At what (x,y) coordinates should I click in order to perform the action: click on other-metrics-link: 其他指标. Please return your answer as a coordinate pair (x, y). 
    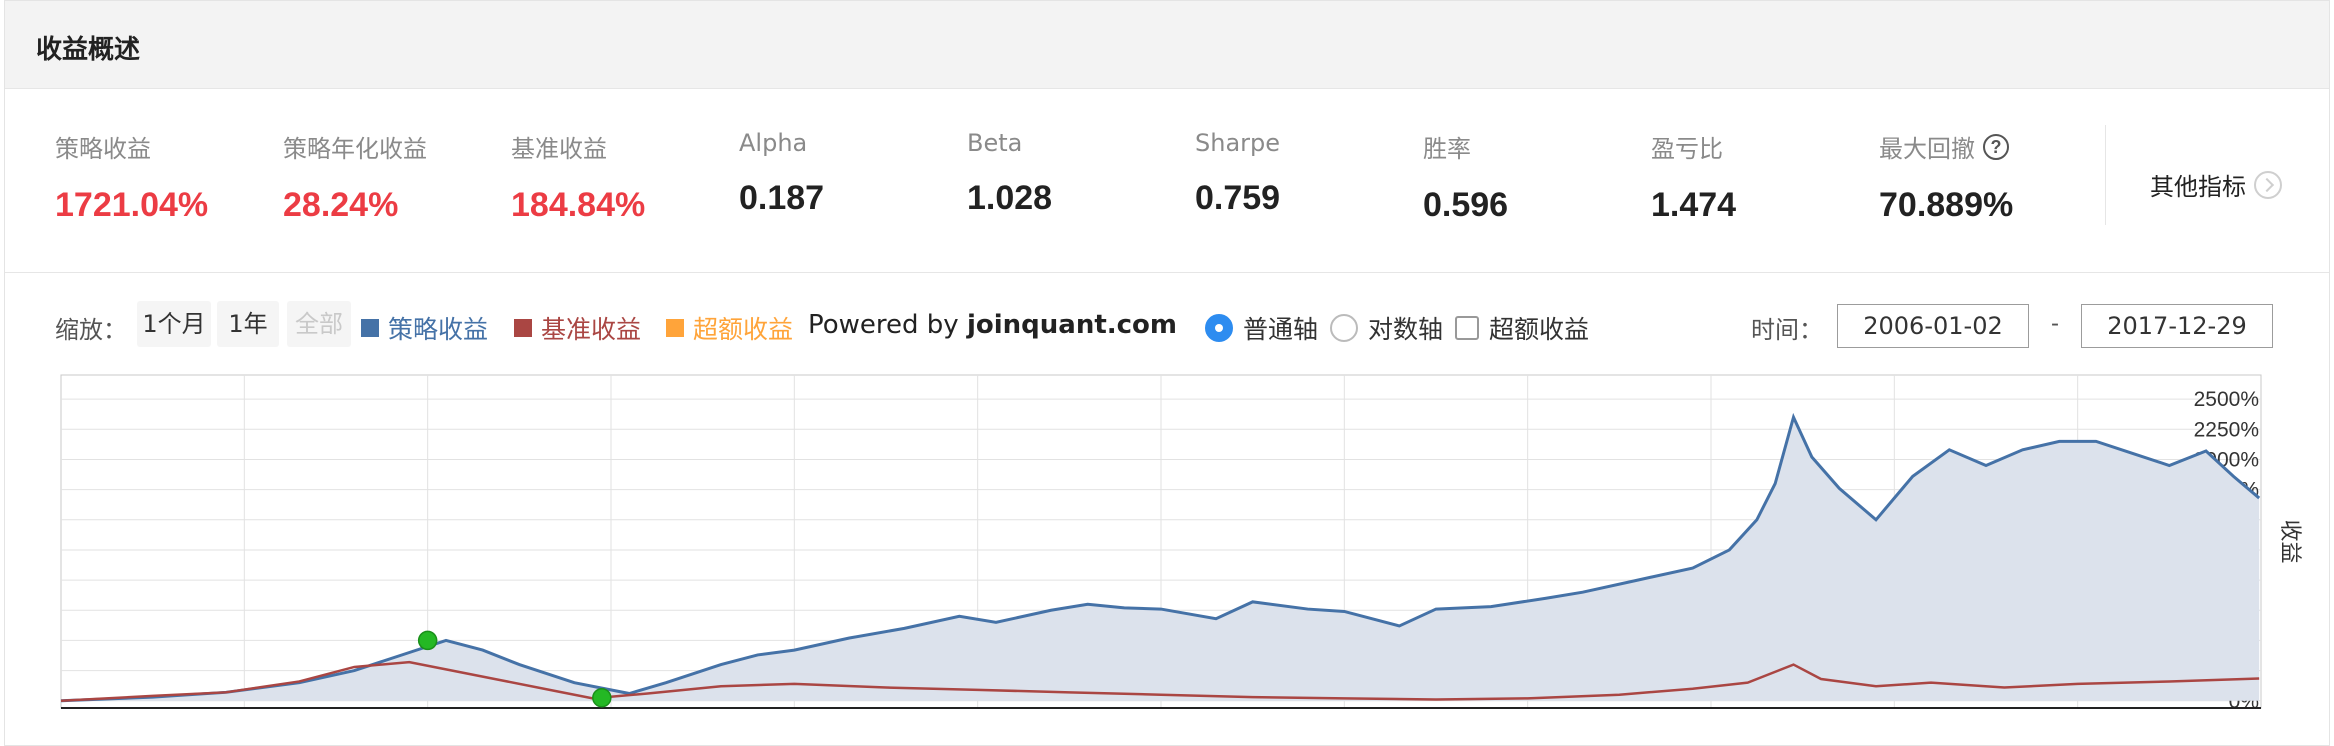
    Looking at the image, I should click on (2216, 184).